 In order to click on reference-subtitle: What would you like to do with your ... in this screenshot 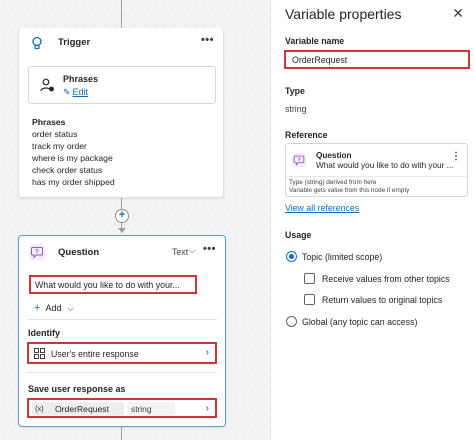, I will do `click(385, 165)`.